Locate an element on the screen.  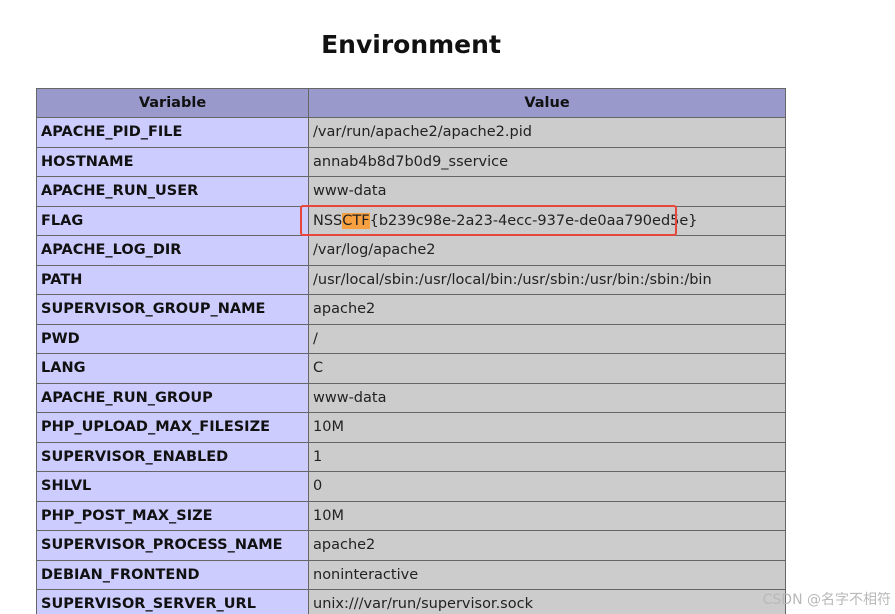
variable-value: / is located at coordinates (547, 338).